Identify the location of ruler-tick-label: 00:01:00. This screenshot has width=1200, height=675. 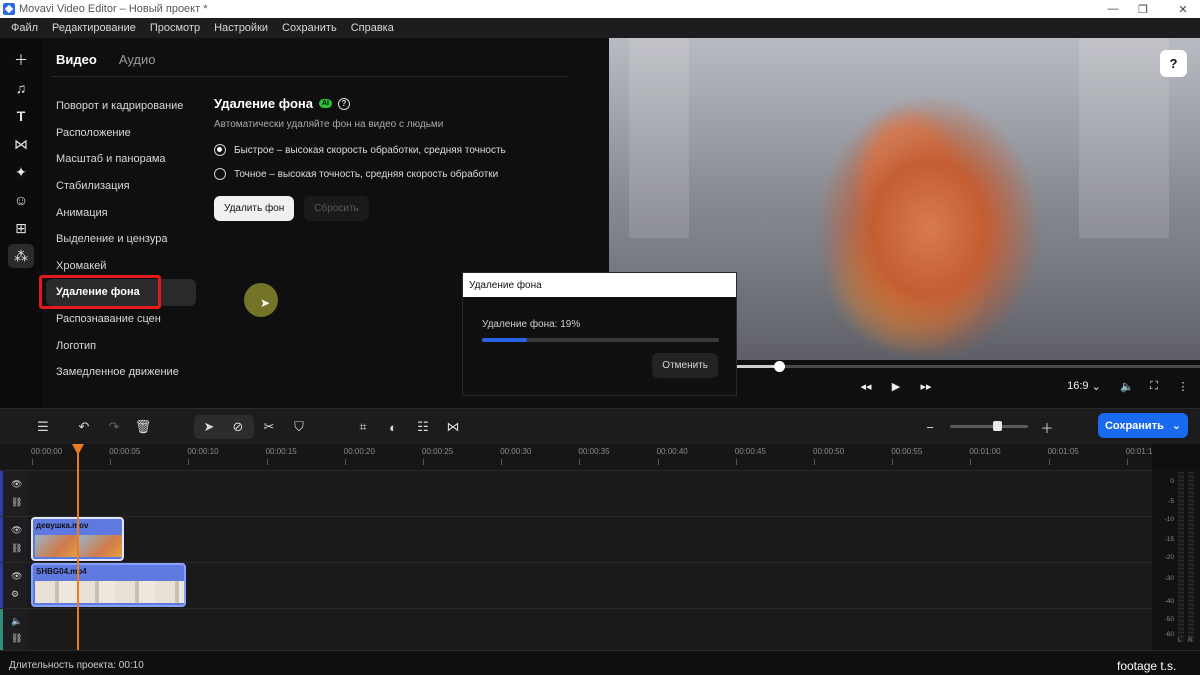
(985, 451).